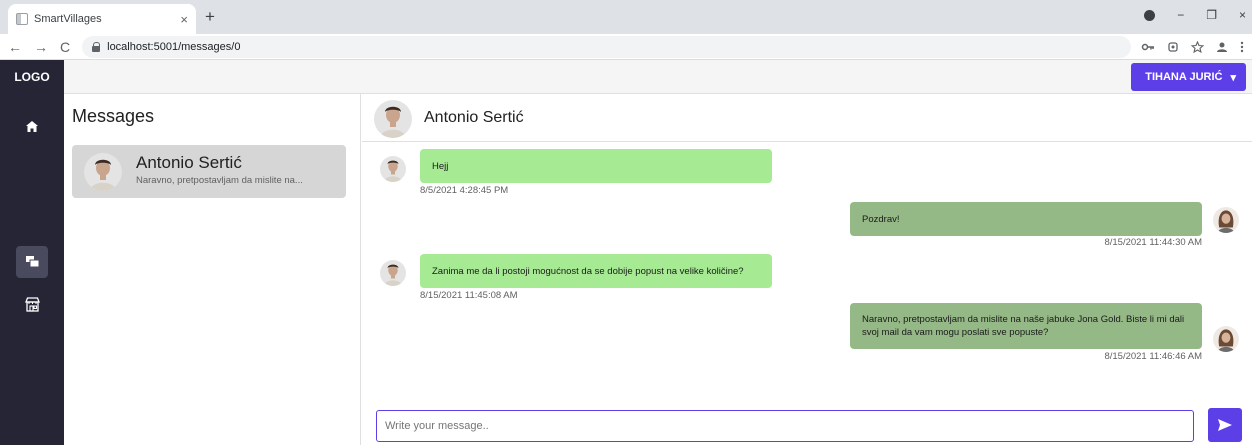  Describe the element at coordinates (1242, 47) in the screenshot. I see `menu-icon` at that location.